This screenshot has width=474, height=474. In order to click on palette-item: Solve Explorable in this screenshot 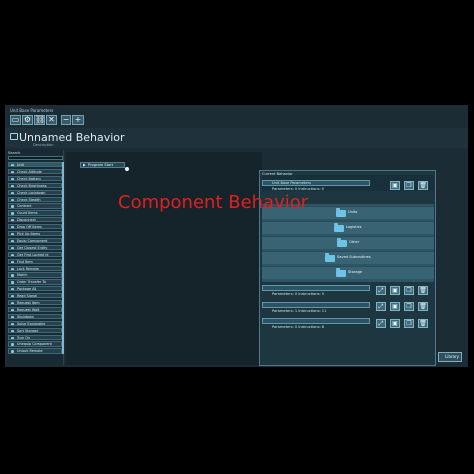, I will do `click(35, 323)`.